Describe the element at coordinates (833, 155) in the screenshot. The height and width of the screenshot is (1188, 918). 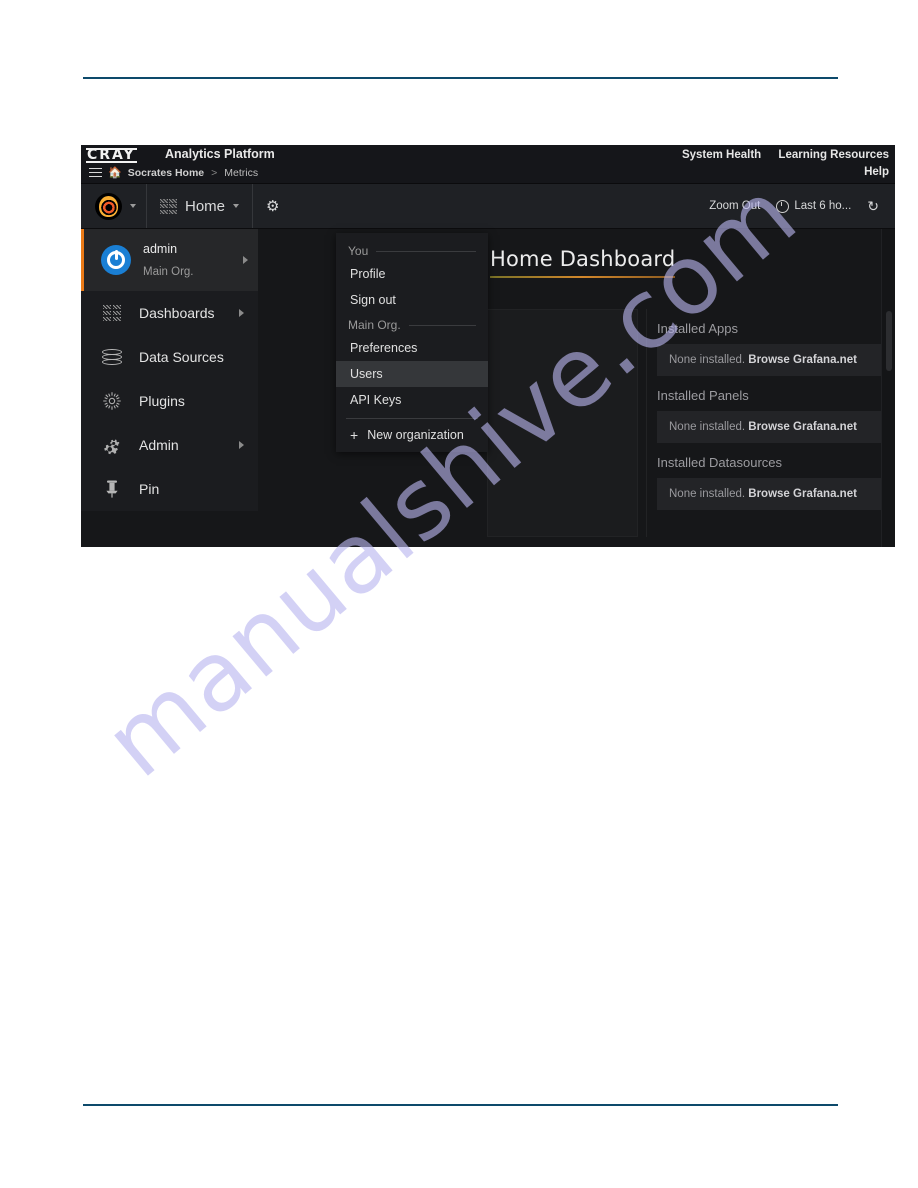
I see `learning-resources-link: Learning Resources` at that location.